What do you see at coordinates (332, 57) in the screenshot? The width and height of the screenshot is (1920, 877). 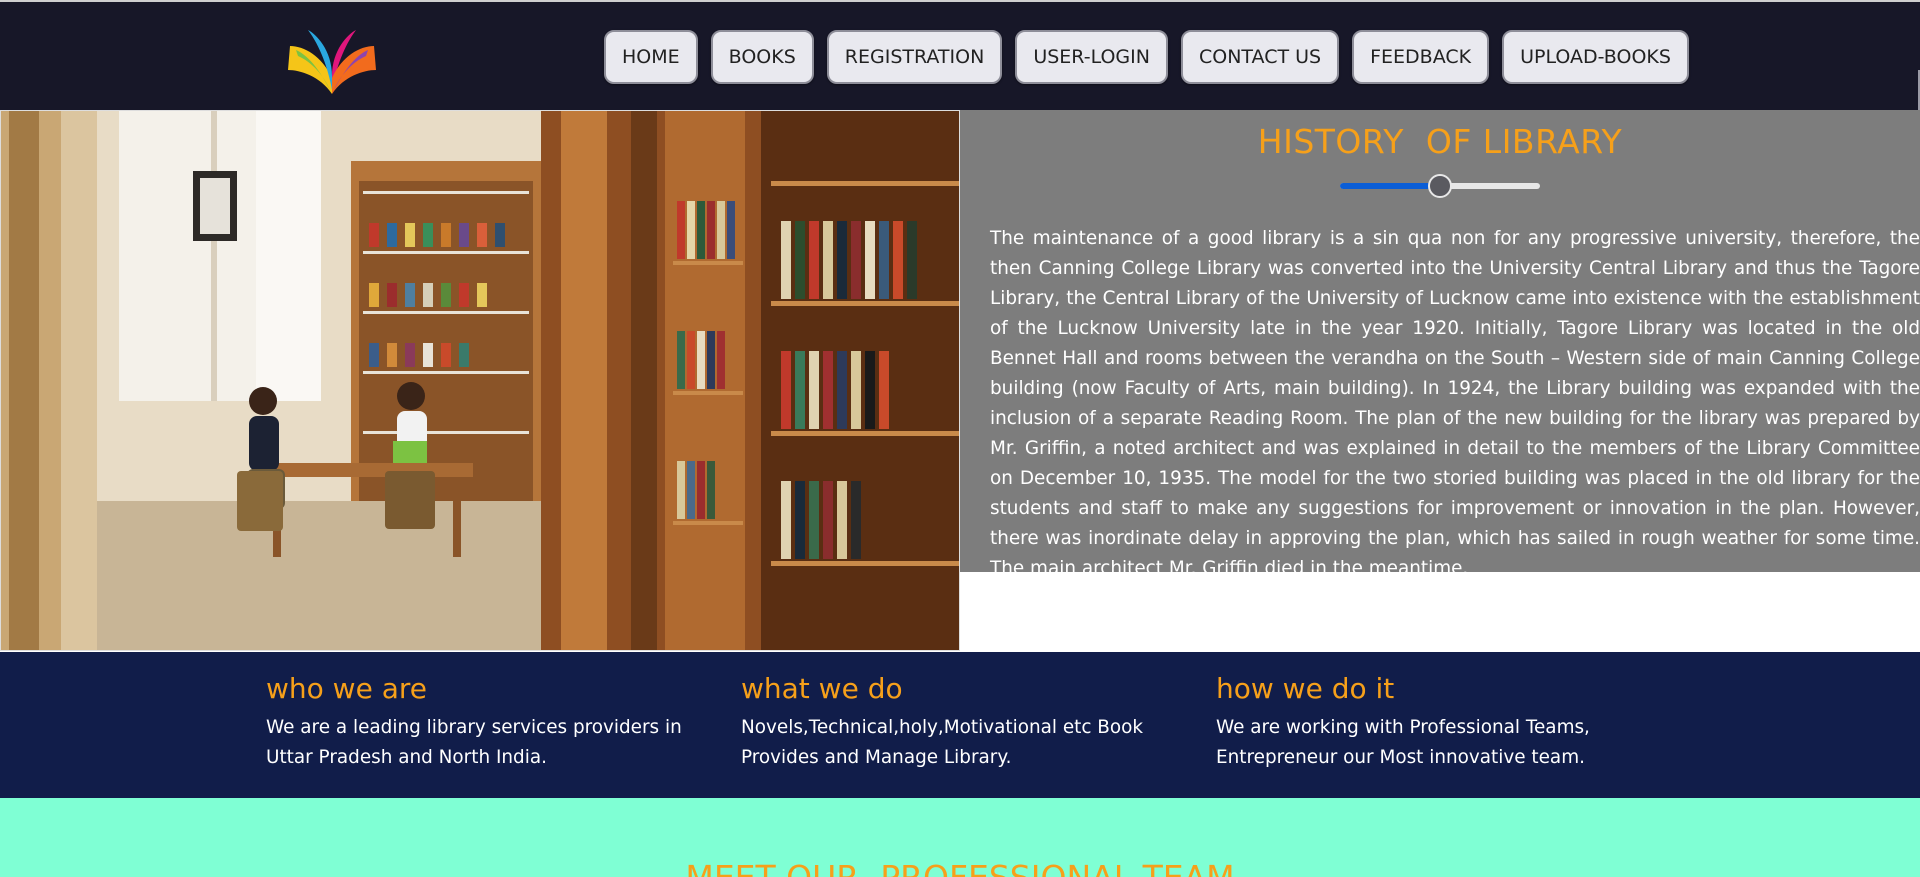 I see `book-logo-icon` at bounding box center [332, 57].